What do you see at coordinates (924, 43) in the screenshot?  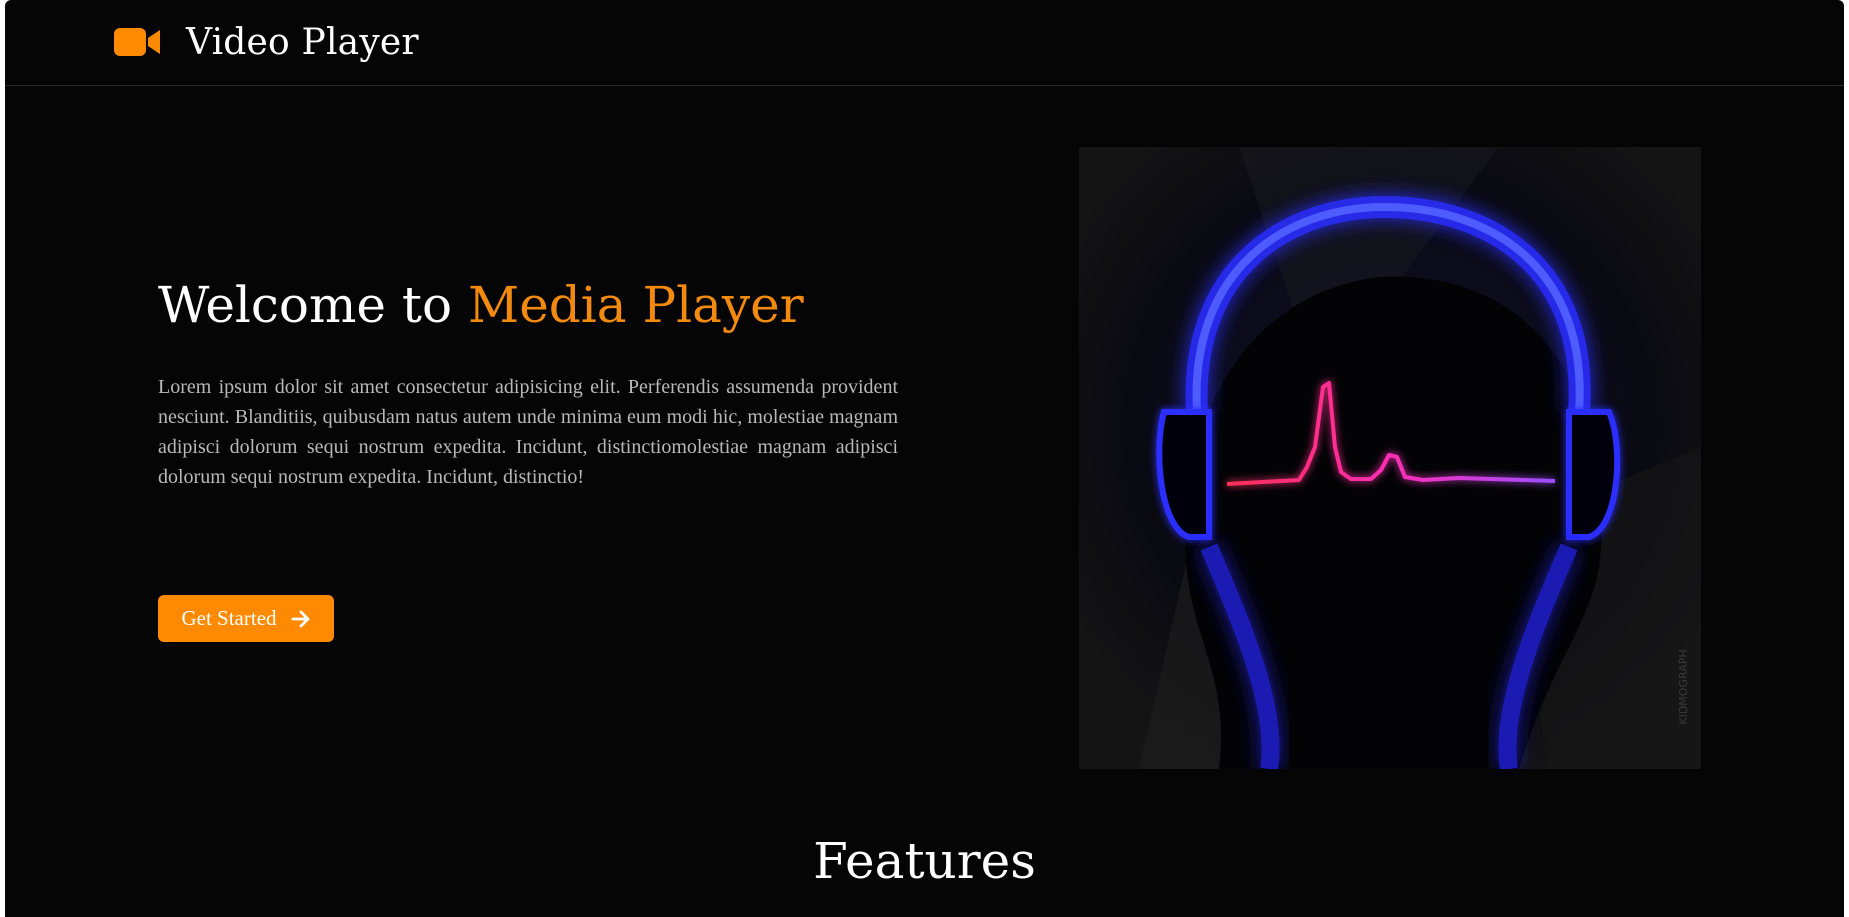 I see `navbar: Video Player` at bounding box center [924, 43].